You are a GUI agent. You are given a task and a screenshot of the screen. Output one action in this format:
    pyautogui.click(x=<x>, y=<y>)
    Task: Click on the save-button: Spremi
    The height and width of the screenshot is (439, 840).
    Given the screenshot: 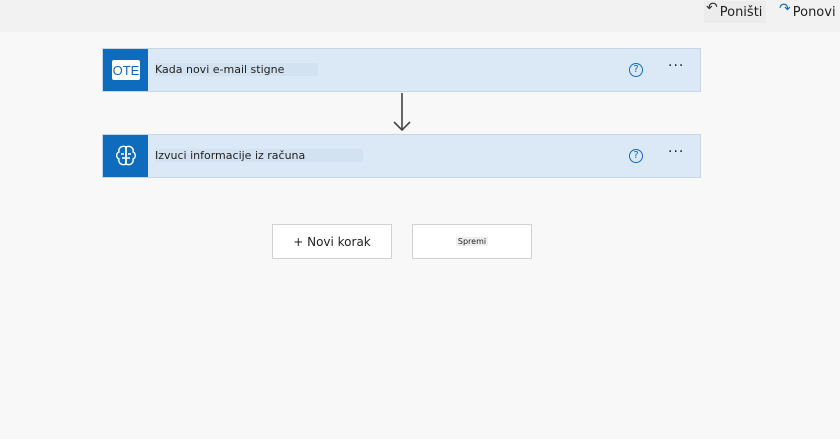 What is the action you would take?
    pyautogui.click(x=472, y=241)
    